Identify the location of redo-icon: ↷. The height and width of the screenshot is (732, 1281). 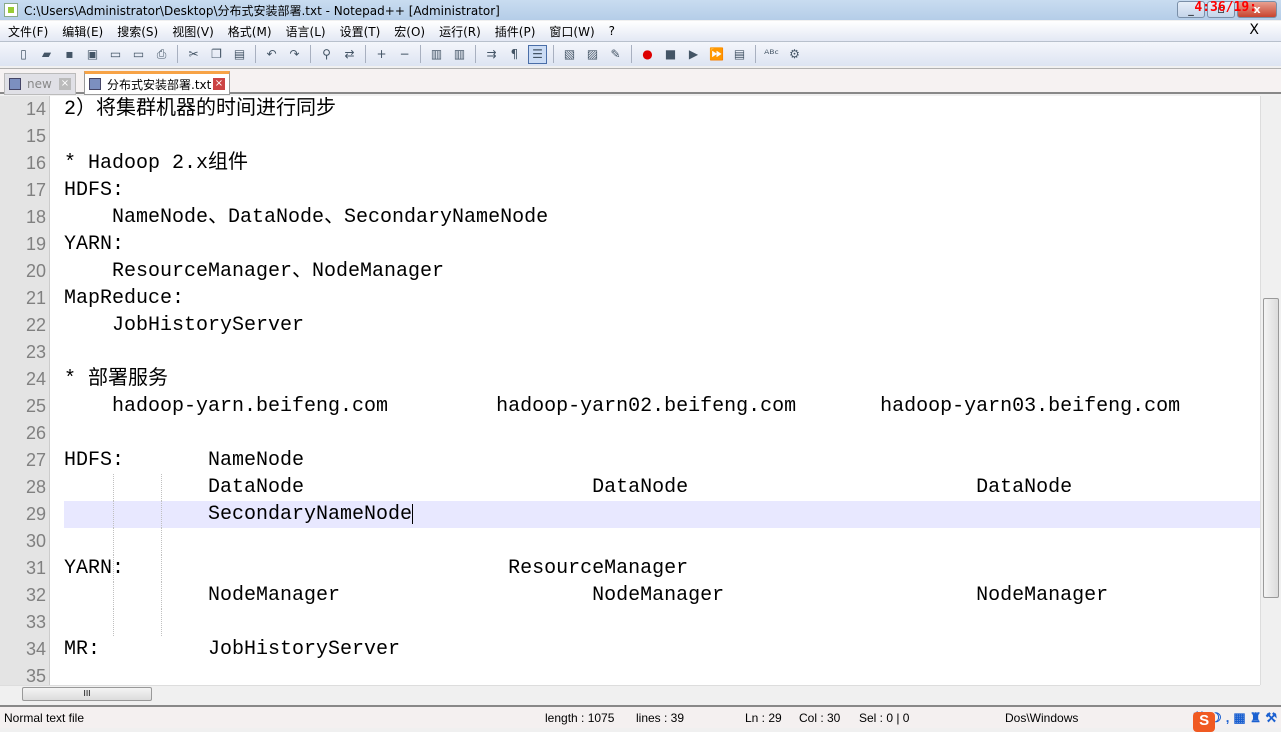
(294, 54).